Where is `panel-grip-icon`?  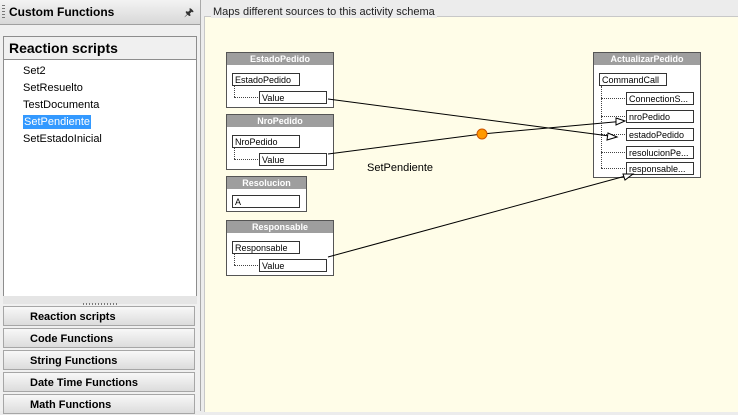 panel-grip-icon is located at coordinates (3, 12).